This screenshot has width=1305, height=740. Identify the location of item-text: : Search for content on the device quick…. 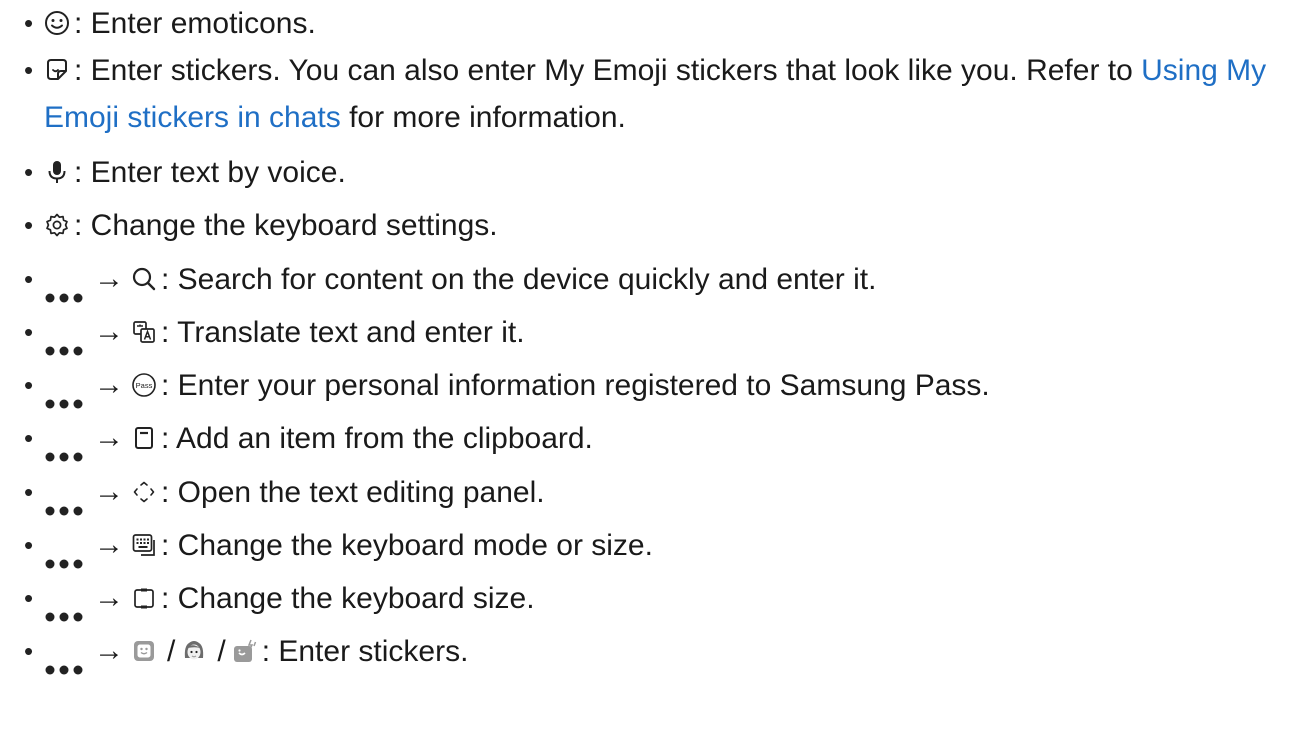
(519, 279).